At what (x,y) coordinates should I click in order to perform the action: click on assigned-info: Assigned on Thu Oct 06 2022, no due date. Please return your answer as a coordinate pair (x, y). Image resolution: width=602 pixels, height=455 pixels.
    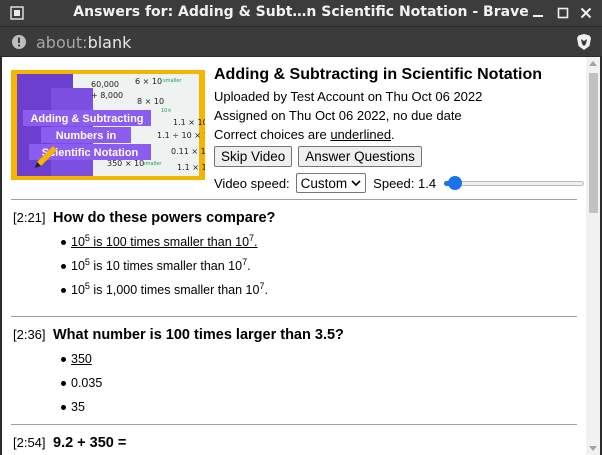
    Looking at the image, I should click on (338, 115).